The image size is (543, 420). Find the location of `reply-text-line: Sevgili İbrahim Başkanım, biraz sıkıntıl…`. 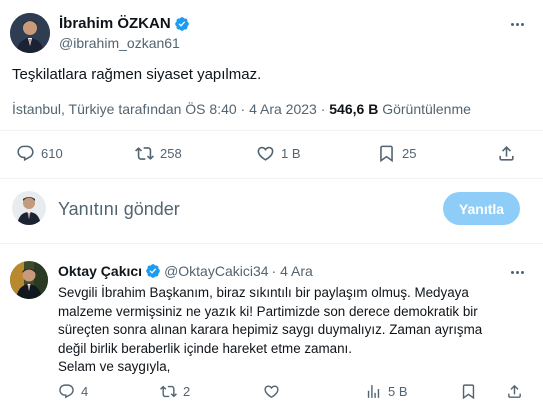

reply-text-line: Sevgili İbrahim Başkanım, biraz sıkıntıl… is located at coordinates (263, 292).